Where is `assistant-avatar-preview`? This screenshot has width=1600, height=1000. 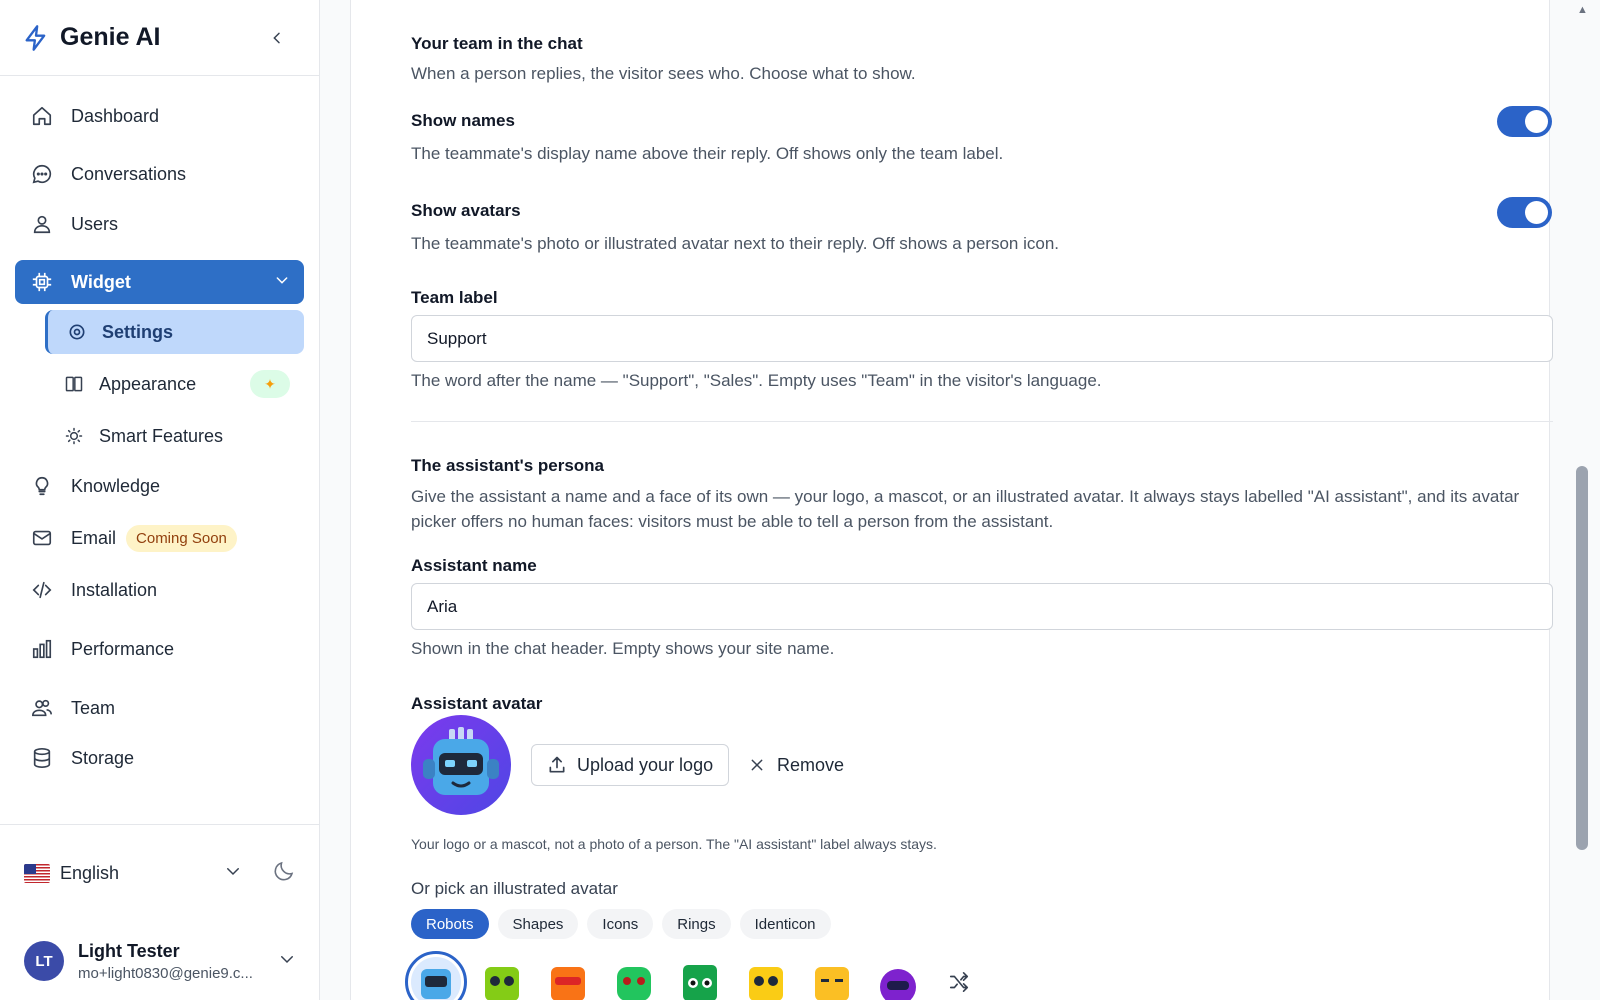 assistant-avatar-preview is located at coordinates (461, 765).